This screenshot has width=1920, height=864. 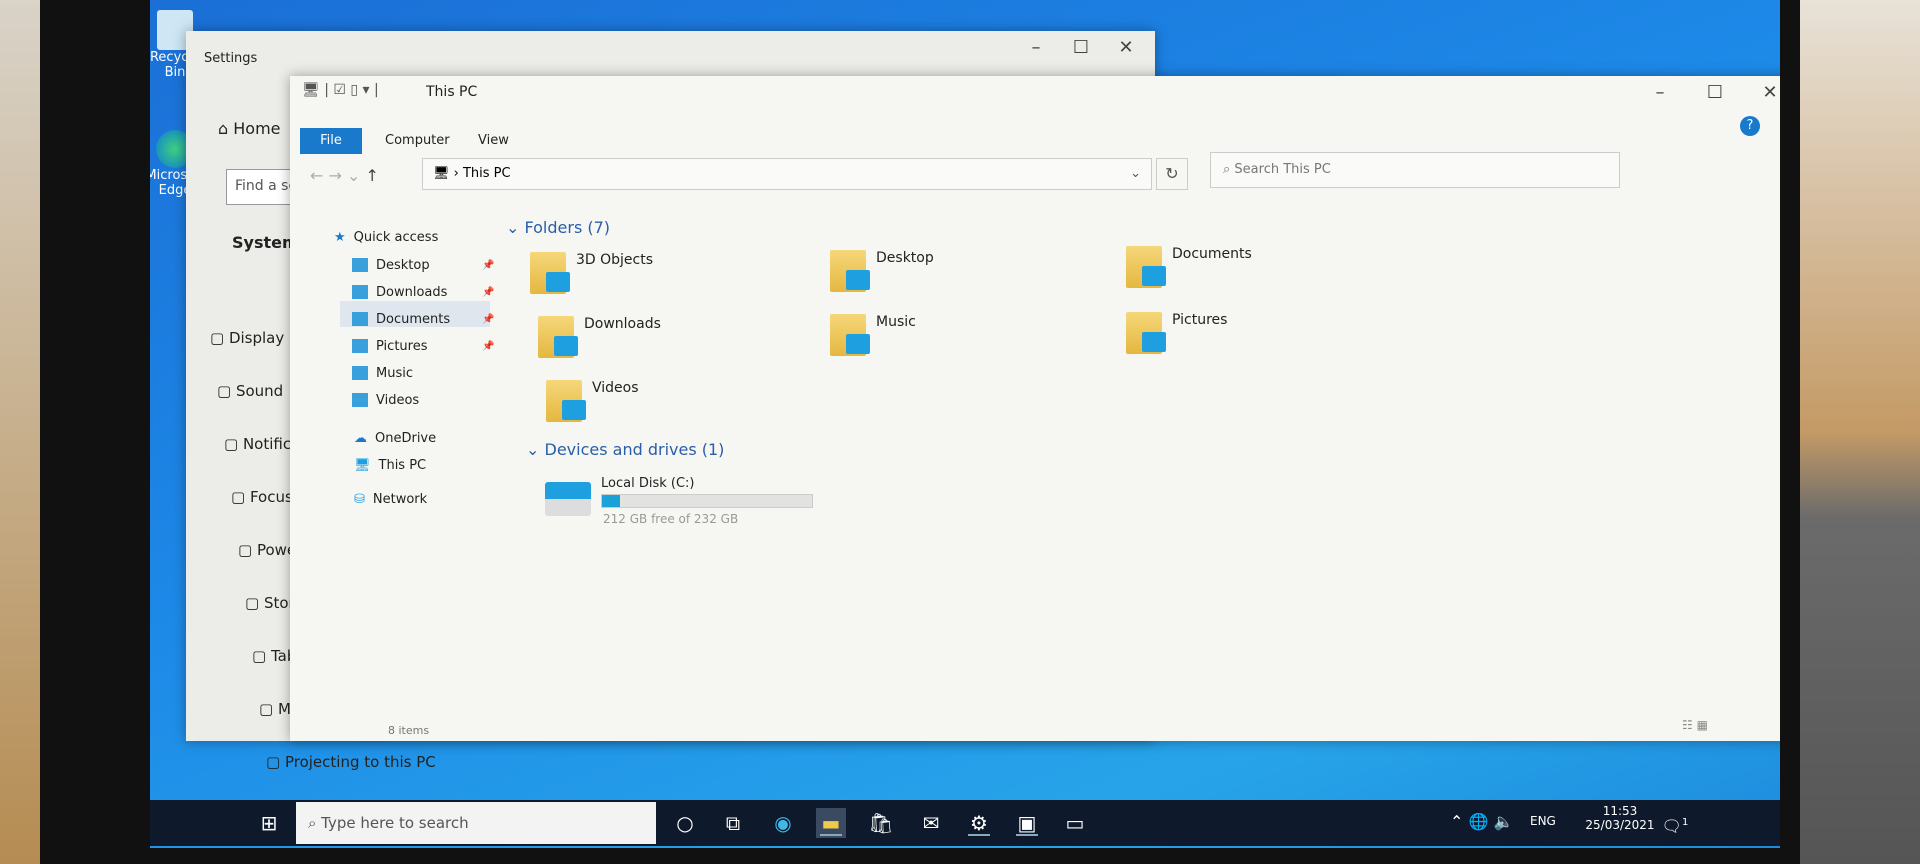 I want to click on settings-icon: ⚙, so click(x=979, y=823).